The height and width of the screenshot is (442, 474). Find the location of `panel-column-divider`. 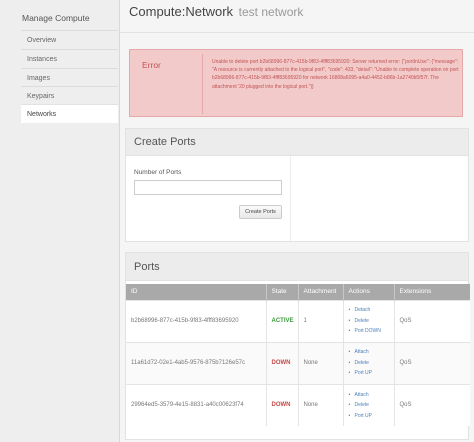

panel-column-divider is located at coordinates (290, 198).